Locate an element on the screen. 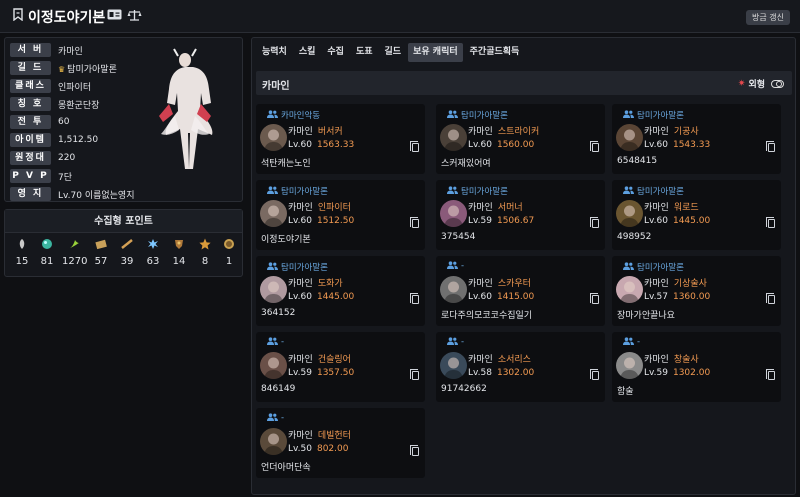 The height and width of the screenshot is (497, 800). profile-label: 서 버 is located at coordinates (30, 50).